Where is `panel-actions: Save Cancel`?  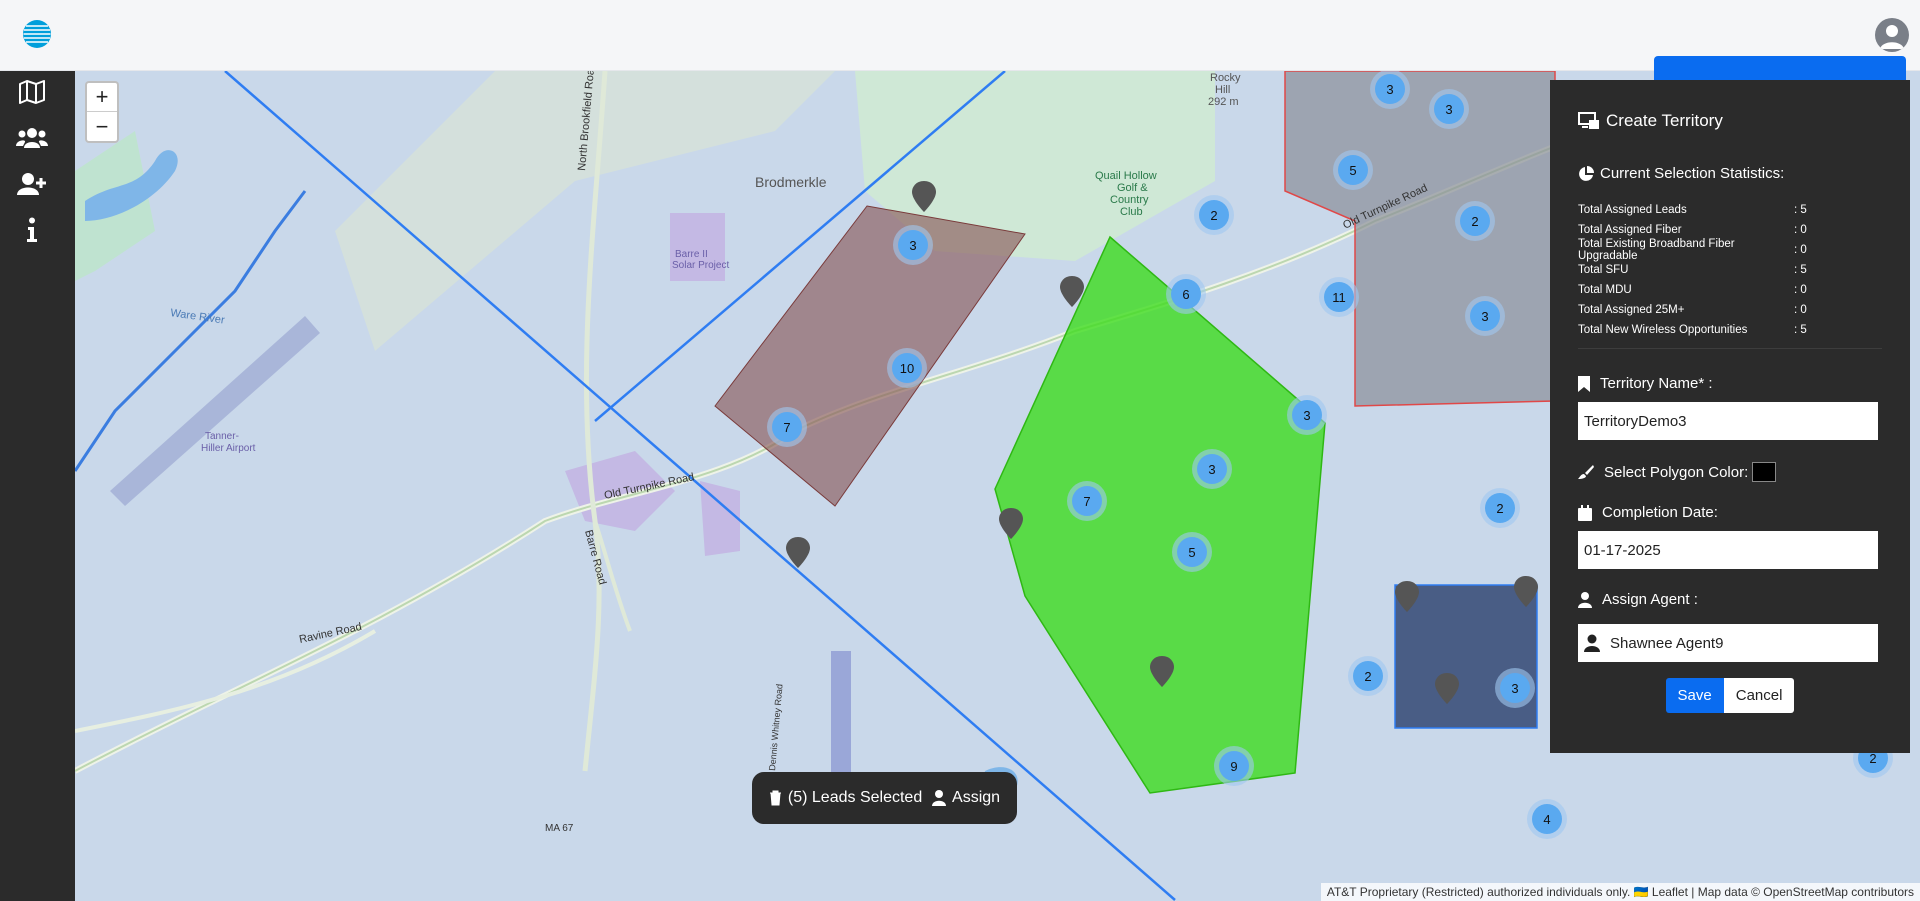
panel-actions: Save Cancel is located at coordinates (1730, 695).